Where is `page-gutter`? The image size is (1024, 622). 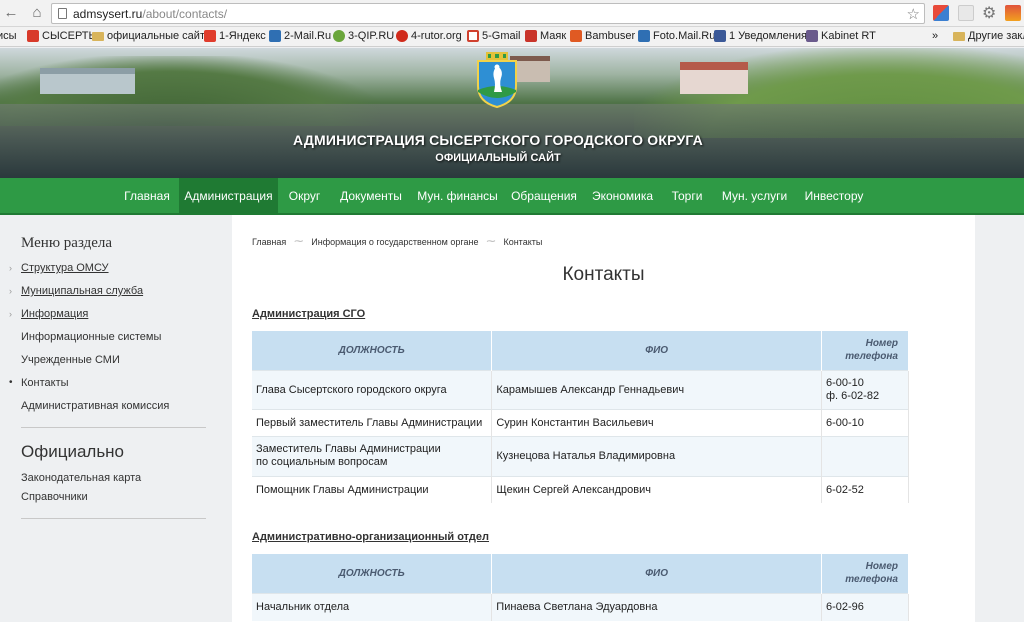
page-gutter is located at coordinates (999, 418).